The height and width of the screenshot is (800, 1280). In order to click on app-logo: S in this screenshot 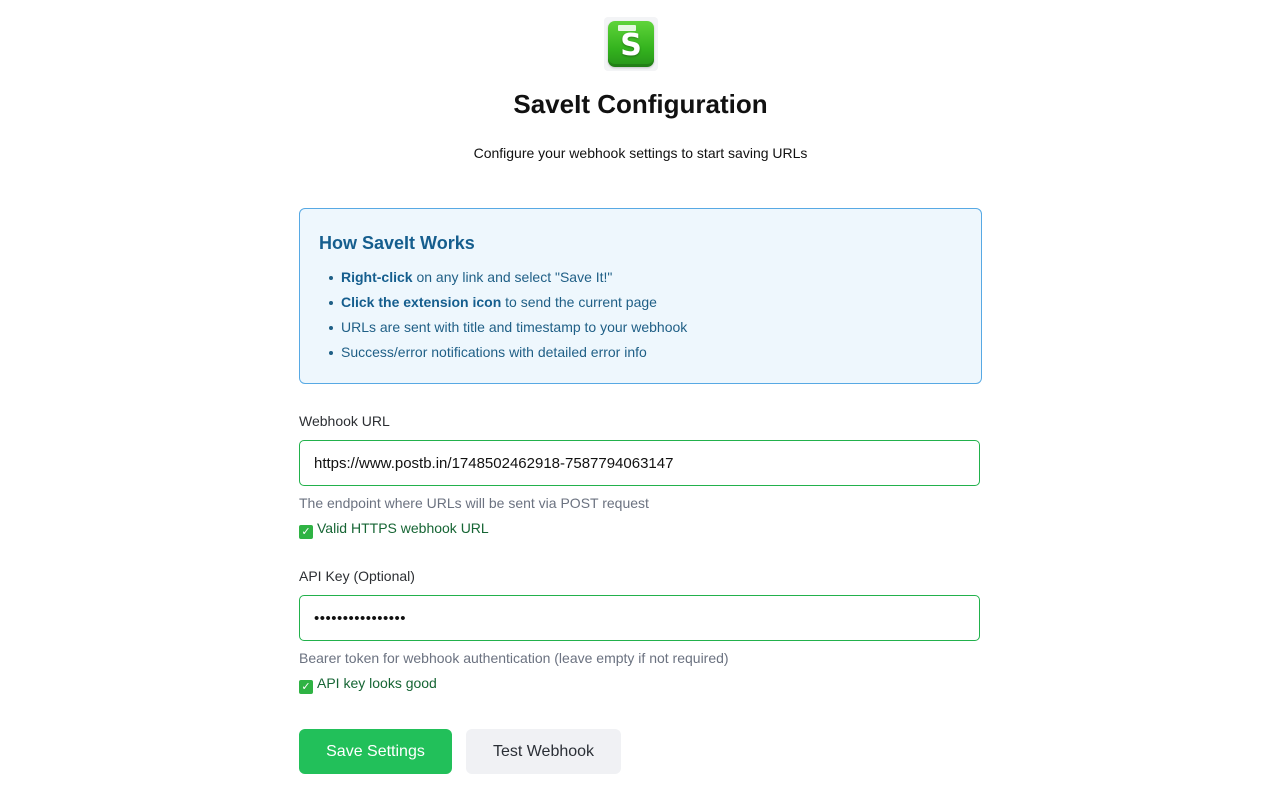, I will do `click(631, 44)`.